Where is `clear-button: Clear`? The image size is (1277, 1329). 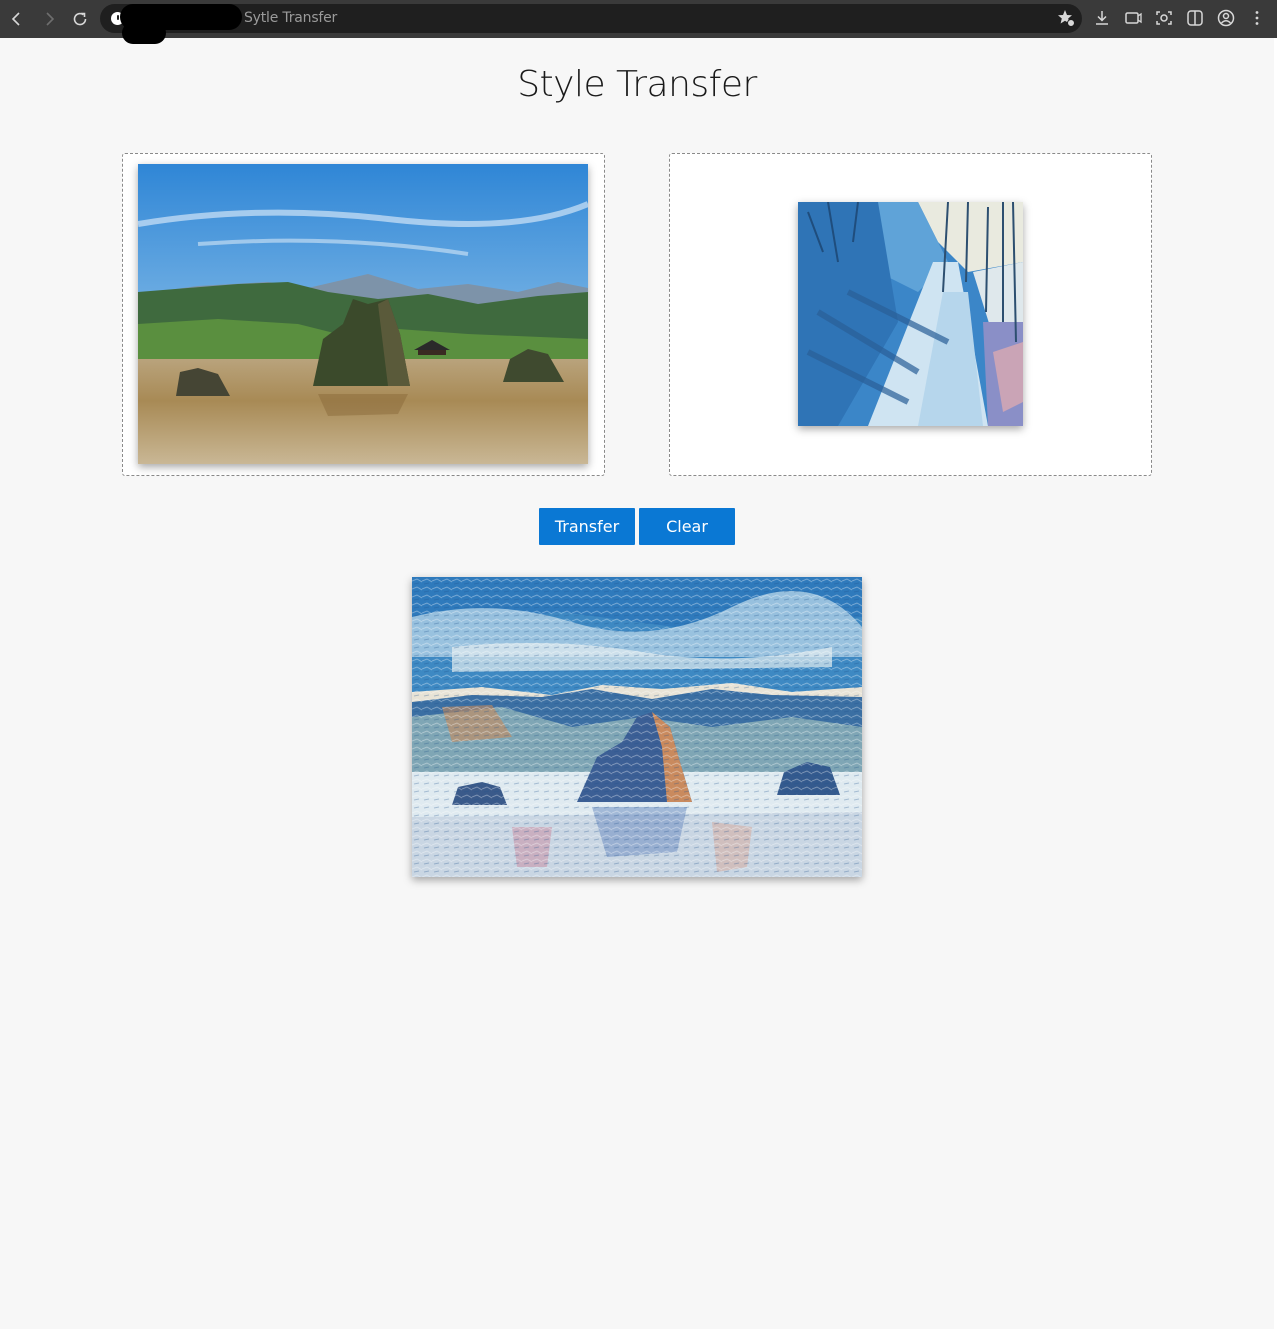
clear-button: Clear is located at coordinates (687, 526).